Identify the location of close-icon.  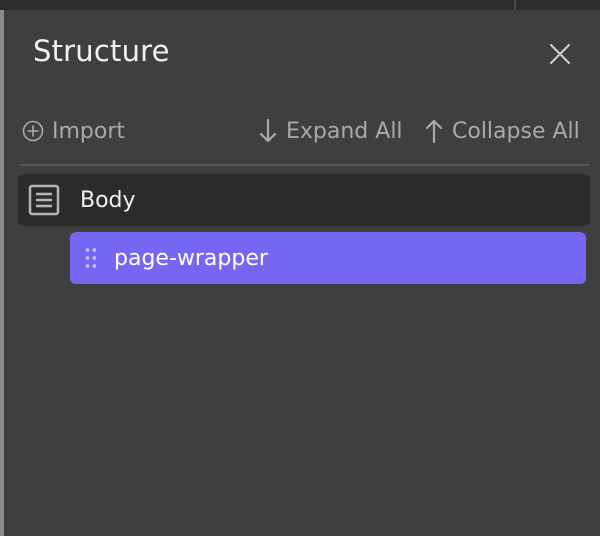
(560, 54).